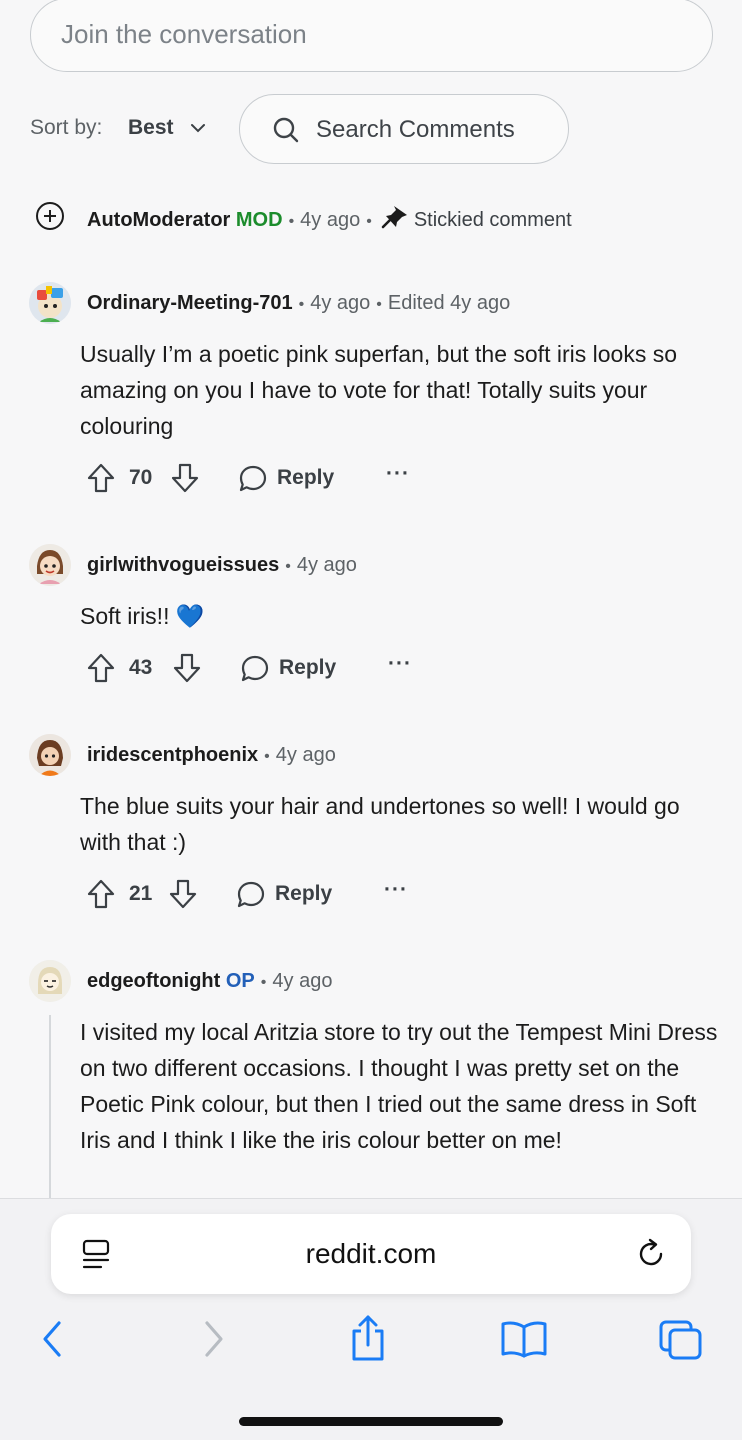 The height and width of the screenshot is (1440, 742). Describe the element at coordinates (394, 217) in the screenshot. I see `pin-icon` at that location.